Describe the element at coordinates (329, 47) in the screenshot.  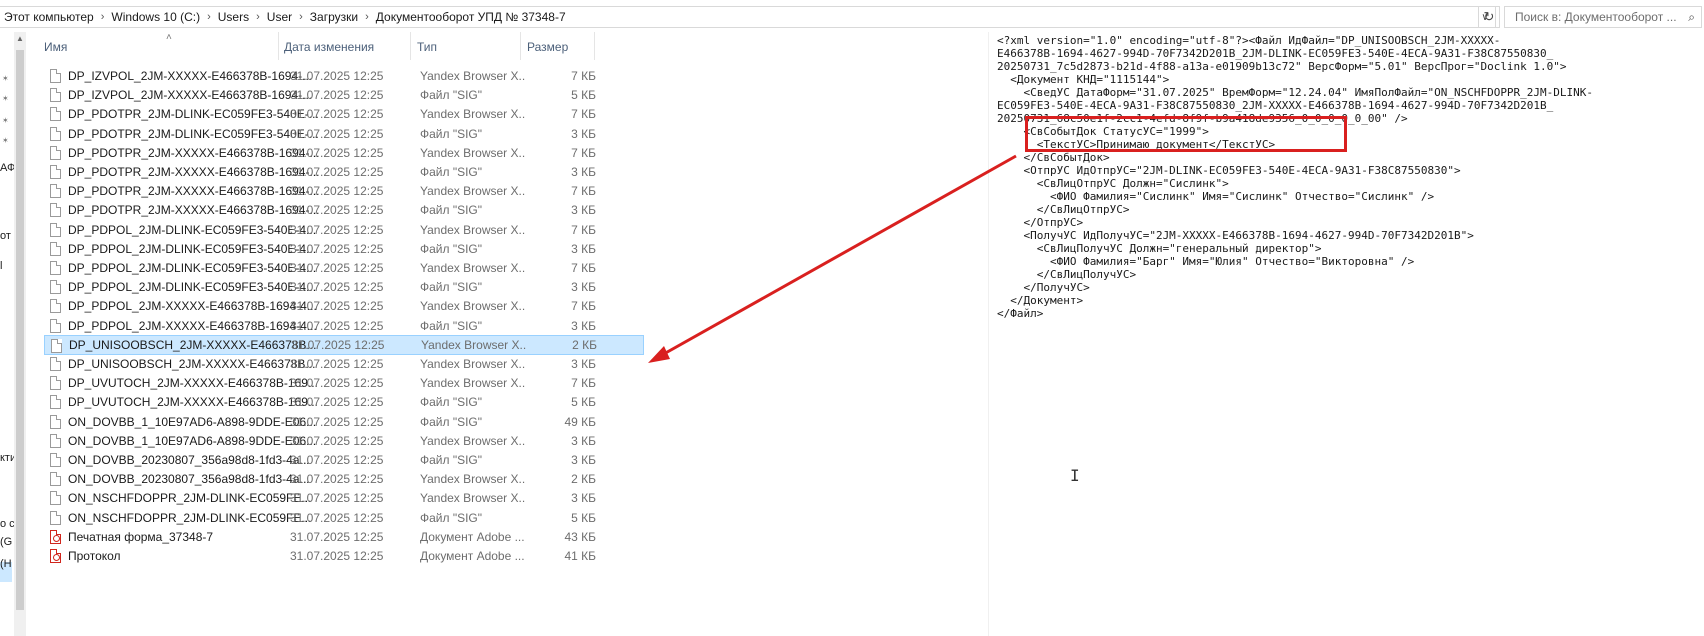
I see `column-header-date: Дата изменения` at that location.